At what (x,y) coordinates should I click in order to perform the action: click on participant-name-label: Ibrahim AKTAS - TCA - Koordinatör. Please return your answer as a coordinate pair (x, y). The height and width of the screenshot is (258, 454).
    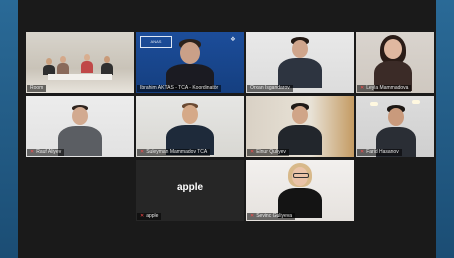
    Looking at the image, I should click on (179, 88).